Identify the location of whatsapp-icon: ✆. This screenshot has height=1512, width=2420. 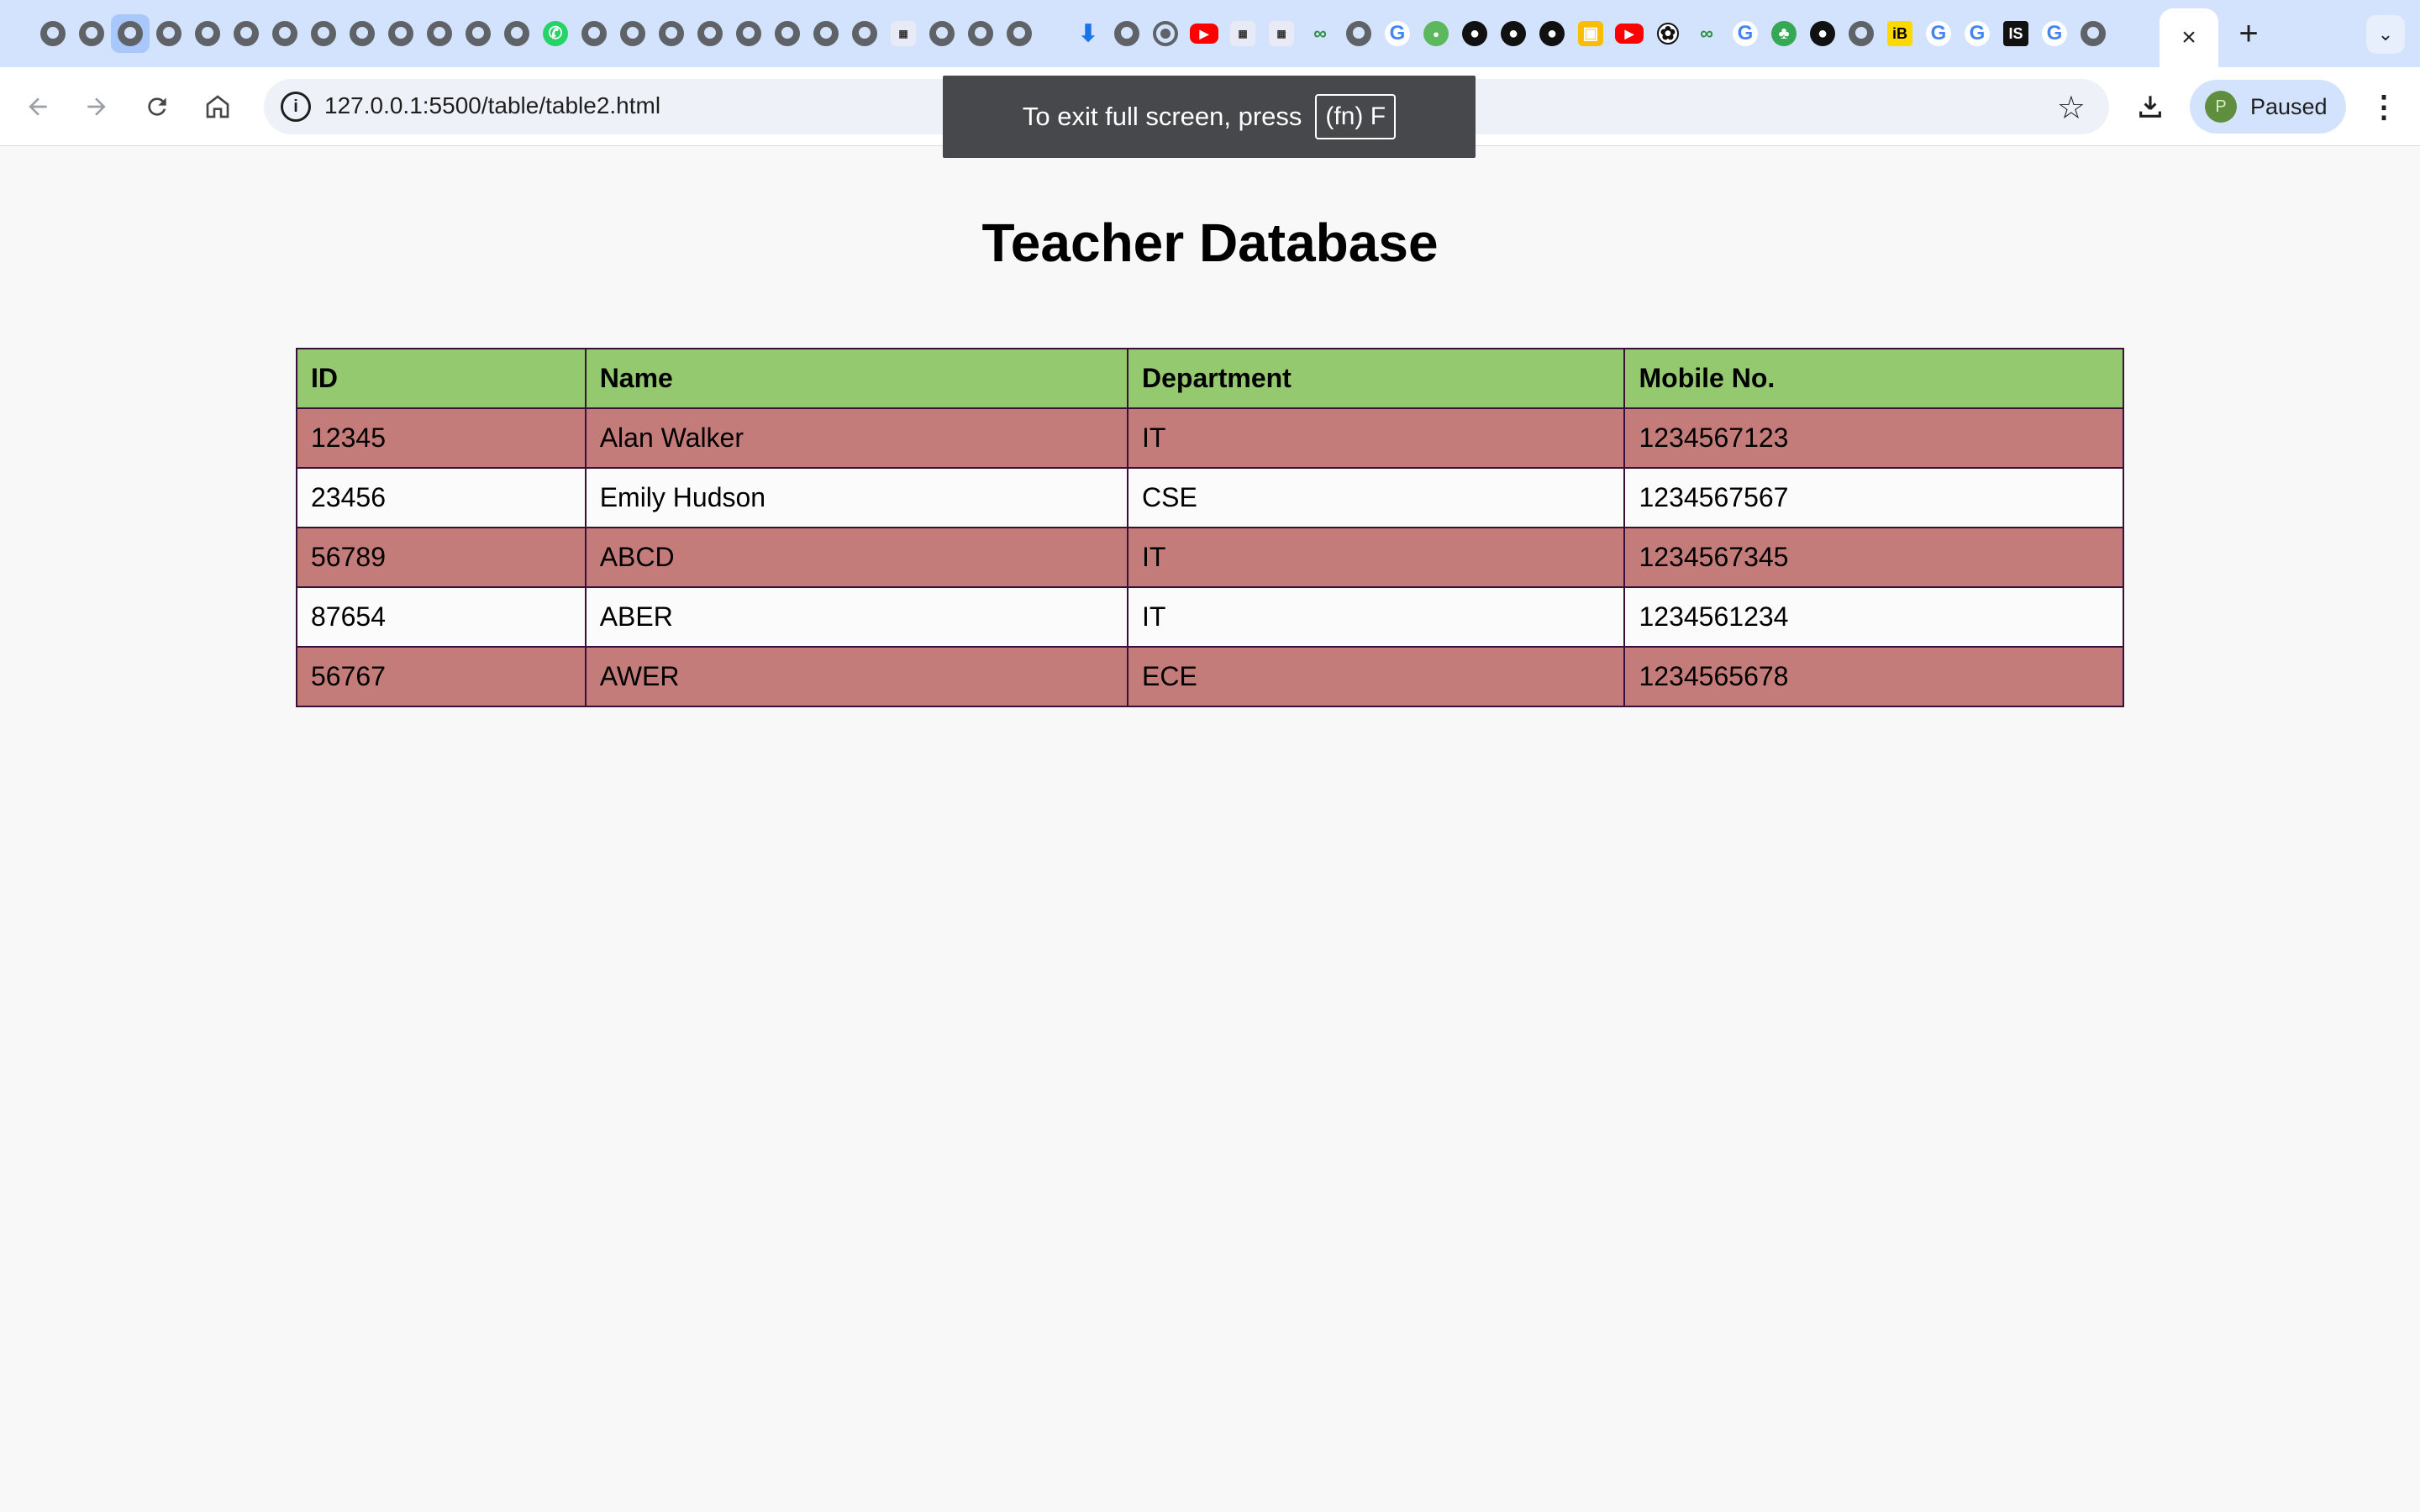
(555, 33).